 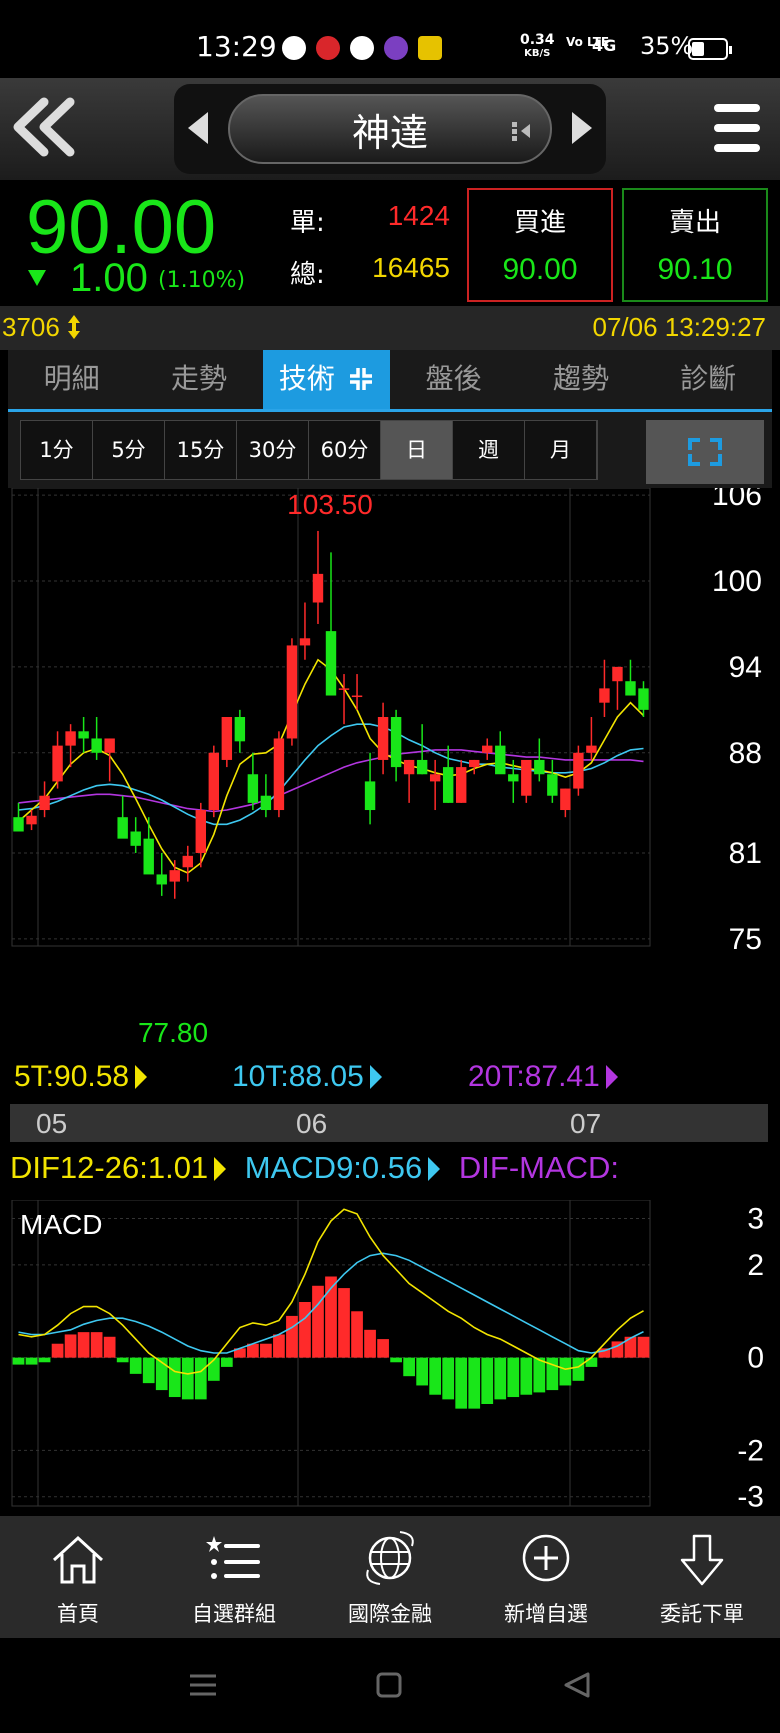 What do you see at coordinates (326, 379) in the screenshot?
I see `tab-technical: 技術` at bounding box center [326, 379].